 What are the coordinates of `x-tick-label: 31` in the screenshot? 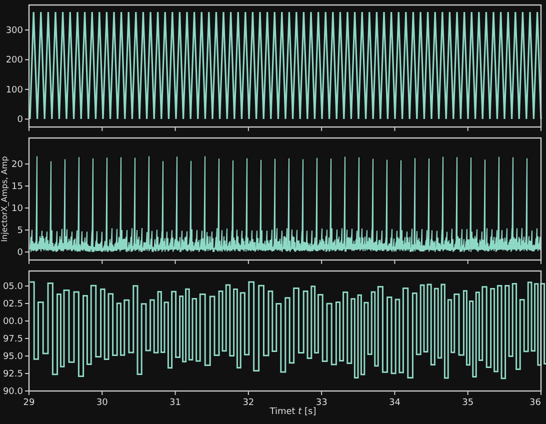 It's located at (175, 402).